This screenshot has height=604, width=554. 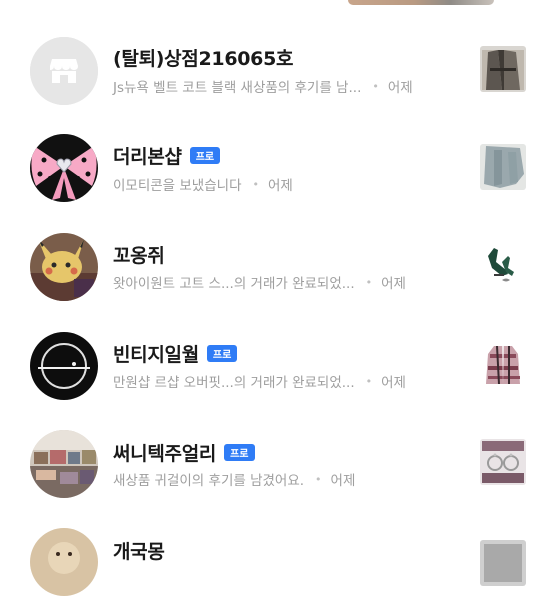 I want to click on chat-name: 빈티지일월, so click(x=156, y=354).